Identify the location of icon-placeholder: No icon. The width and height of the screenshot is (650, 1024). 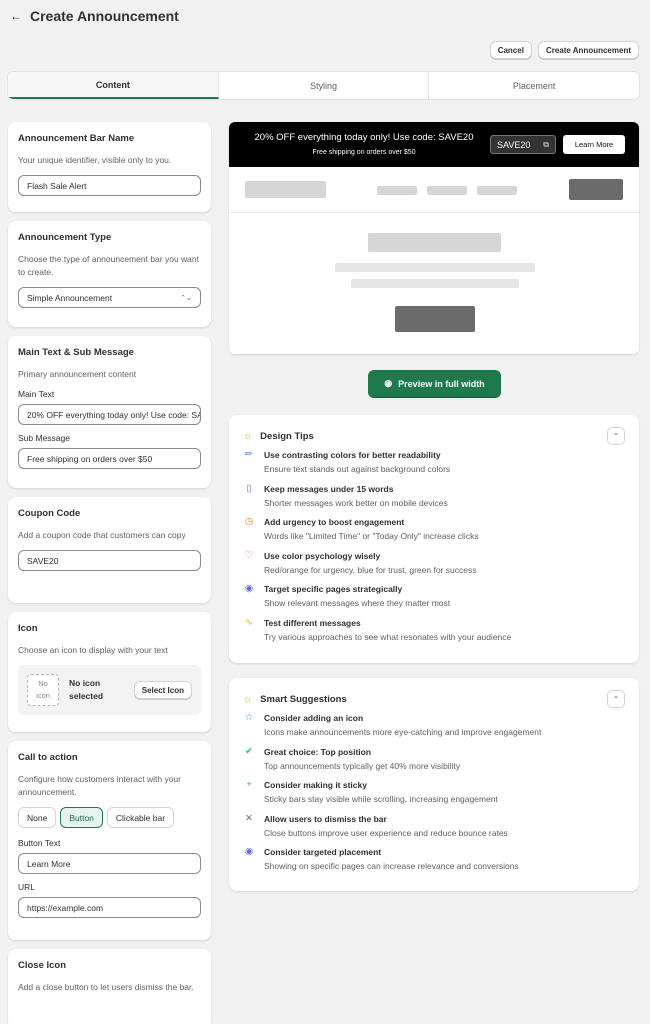
(43, 690).